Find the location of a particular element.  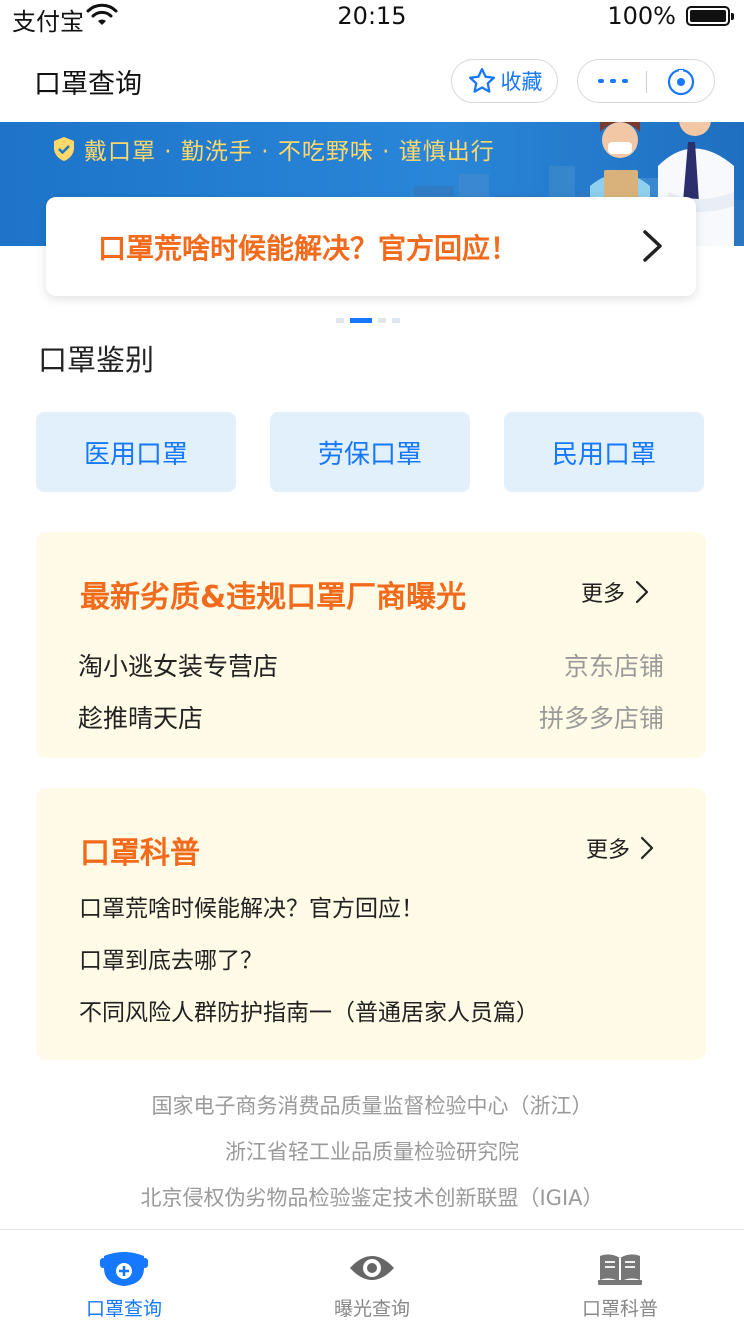

exposure-more-link: 更多 is located at coordinates (615, 592).